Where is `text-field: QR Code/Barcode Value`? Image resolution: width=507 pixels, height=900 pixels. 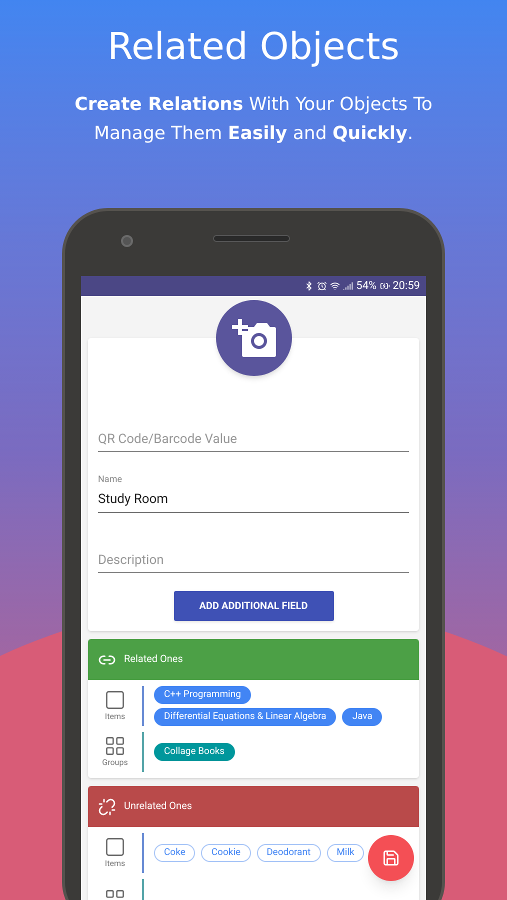 text-field: QR Code/Barcode Value is located at coordinates (253, 441).